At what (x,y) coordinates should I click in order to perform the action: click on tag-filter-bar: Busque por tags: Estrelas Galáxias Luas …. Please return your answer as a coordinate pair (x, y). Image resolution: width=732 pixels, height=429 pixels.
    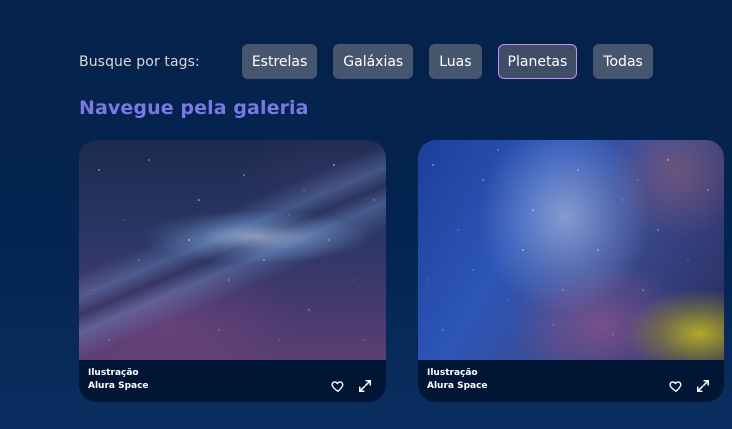
    Looking at the image, I should click on (374, 61).